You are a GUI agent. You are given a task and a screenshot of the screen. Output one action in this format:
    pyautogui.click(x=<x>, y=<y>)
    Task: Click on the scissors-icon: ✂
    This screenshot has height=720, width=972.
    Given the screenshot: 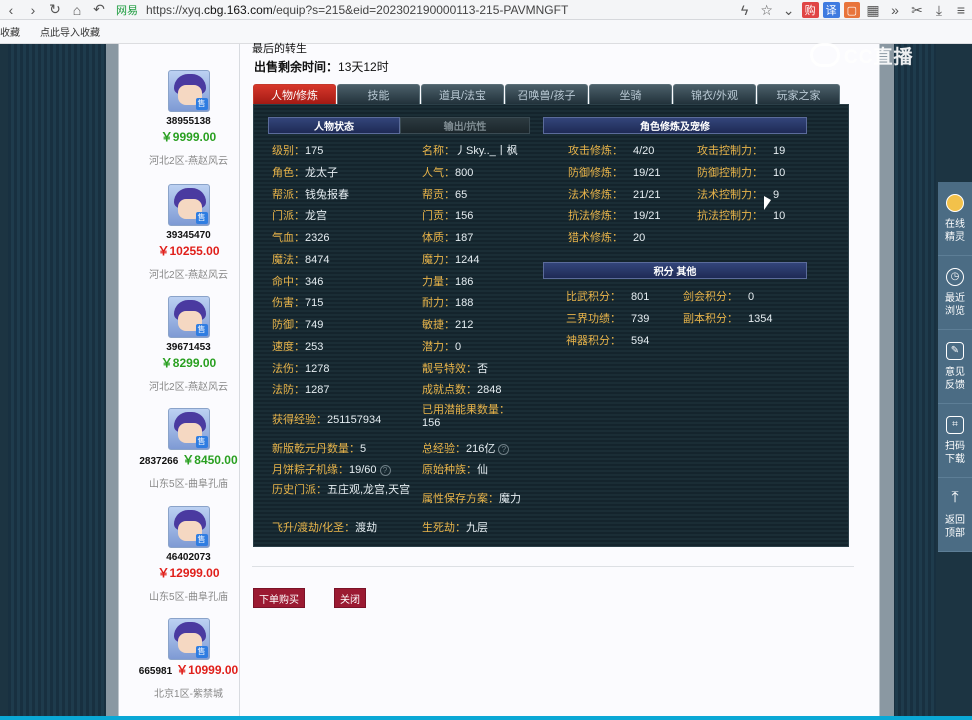 What is the action you would take?
    pyautogui.click(x=917, y=10)
    